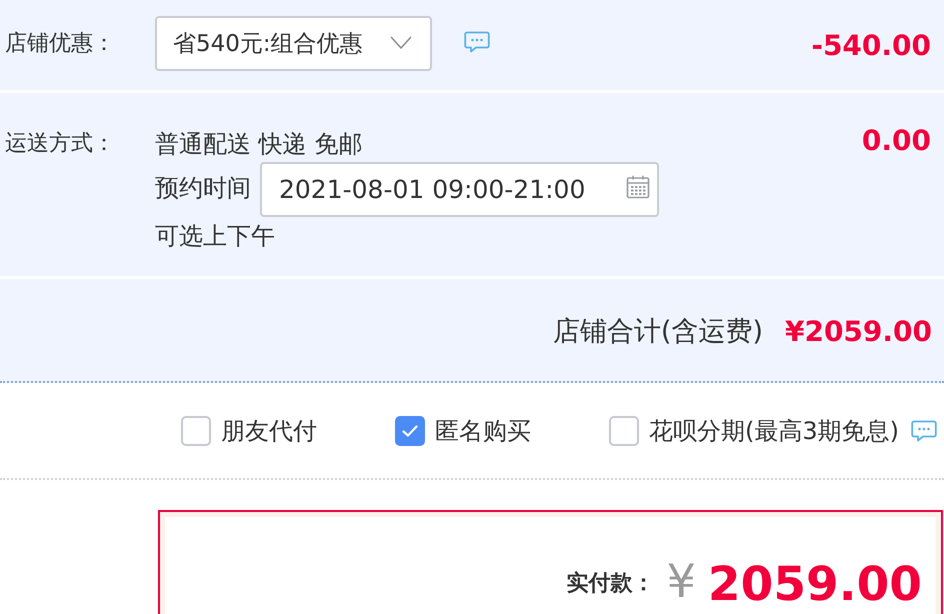 The height and width of the screenshot is (614, 944). Describe the element at coordinates (858, 331) in the screenshot. I see `store-total-amount: ¥2059.00` at that location.